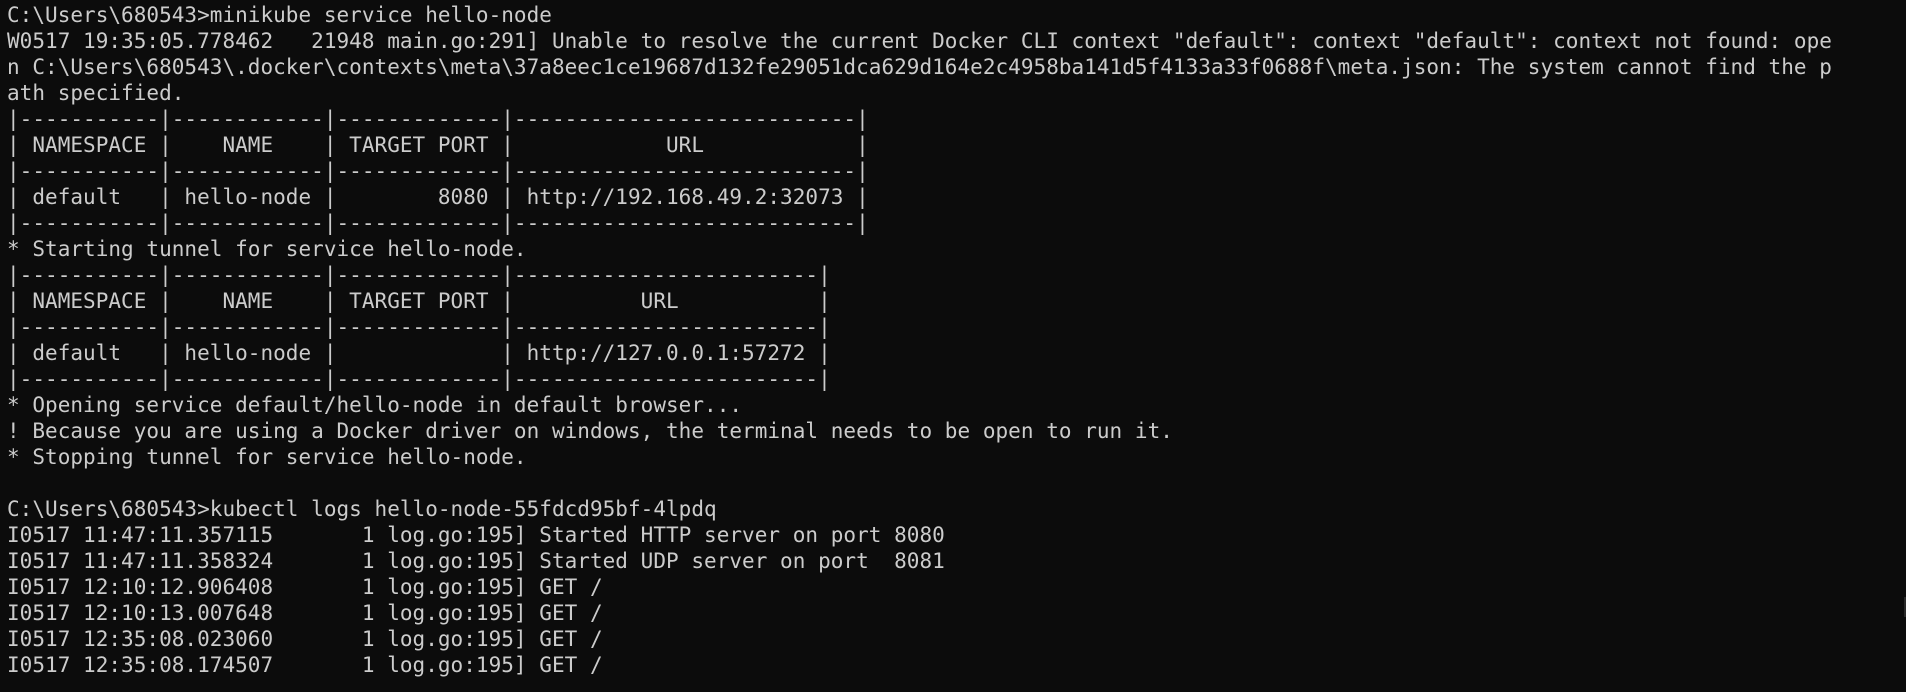  I want to click on warning-line: ath specified., so click(96, 93).